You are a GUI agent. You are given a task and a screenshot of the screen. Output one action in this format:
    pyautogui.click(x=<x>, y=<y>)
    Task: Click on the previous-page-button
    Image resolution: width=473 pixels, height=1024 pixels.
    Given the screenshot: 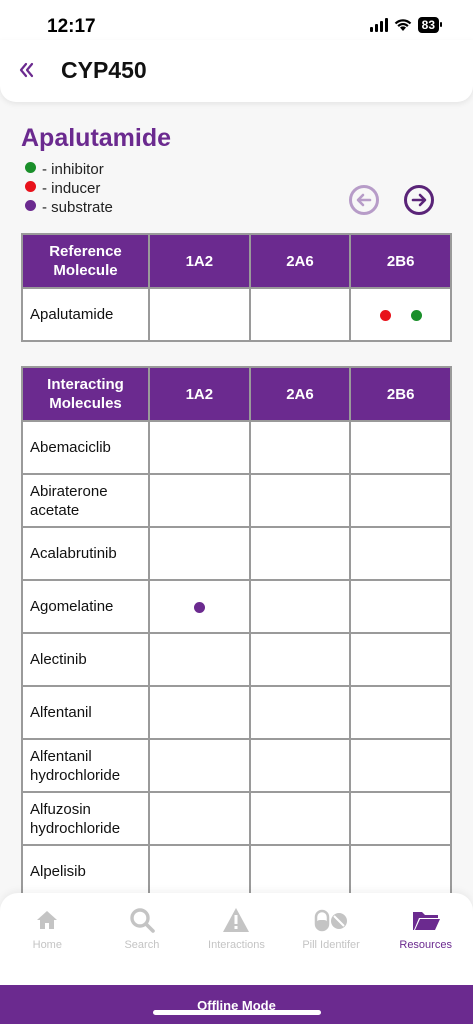 What is the action you would take?
    pyautogui.click(x=364, y=200)
    